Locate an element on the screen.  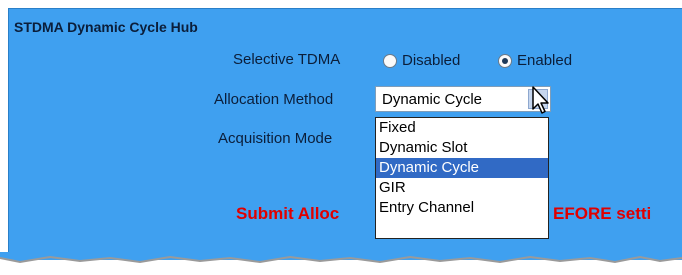
torn-edge is located at coordinates (341, 258).